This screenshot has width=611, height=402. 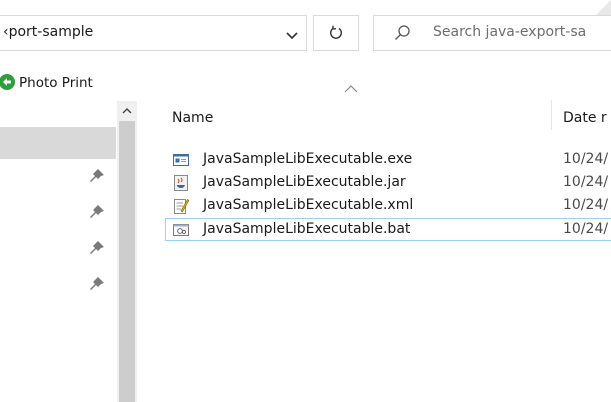 What do you see at coordinates (308, 205) in the screenshot?
I see `file-name: JavaSampleLibExecutable.xml` at bounding box center [308, 205].